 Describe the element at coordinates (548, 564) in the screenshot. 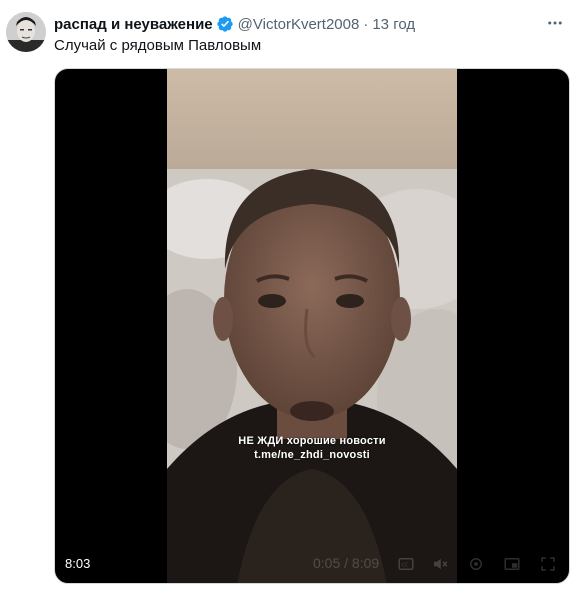

I see `fullscreen-icon` at that location.